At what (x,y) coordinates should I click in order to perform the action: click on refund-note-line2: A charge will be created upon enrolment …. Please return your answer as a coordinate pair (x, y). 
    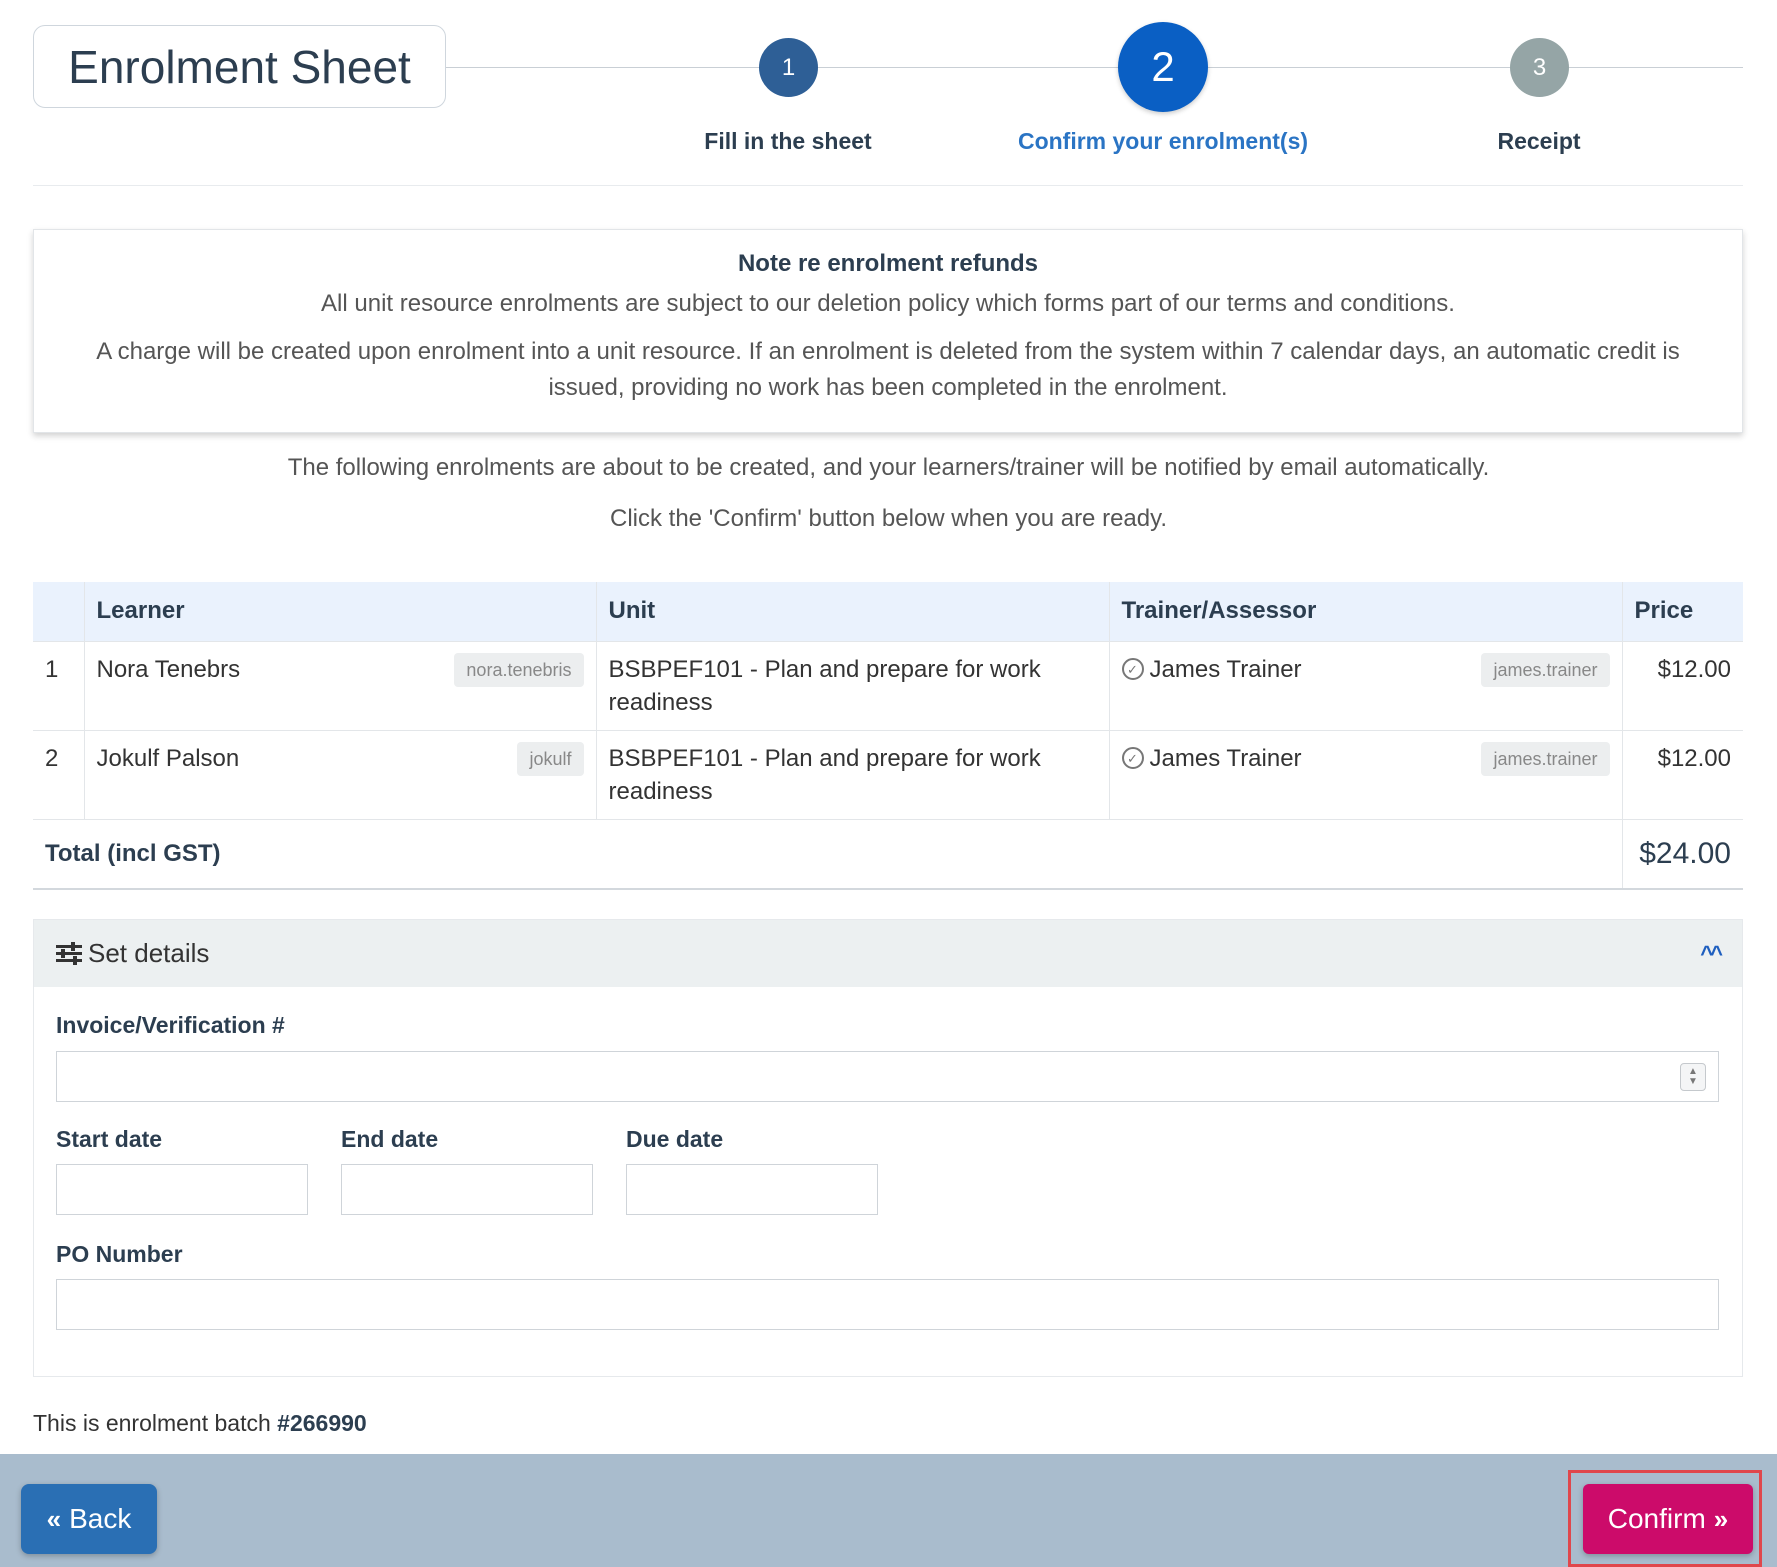
    Looking at the image, I should click on (888, 369).